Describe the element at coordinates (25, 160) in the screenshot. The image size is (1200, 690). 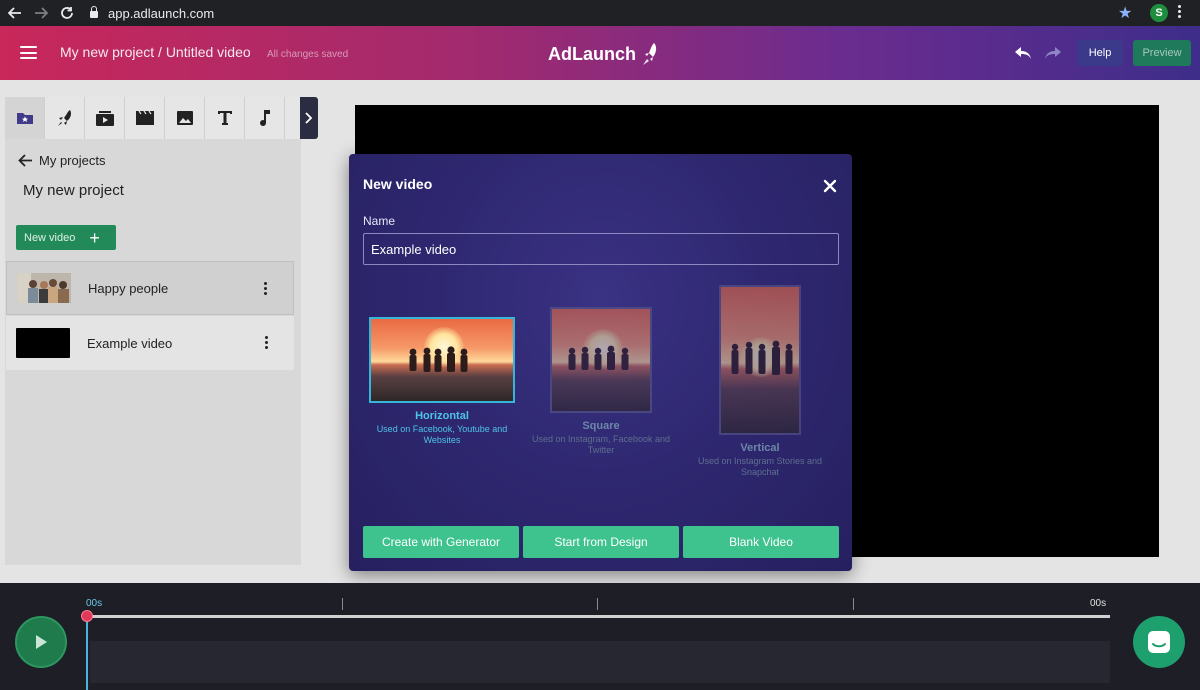
I see `arrow-left-icon` at that location.